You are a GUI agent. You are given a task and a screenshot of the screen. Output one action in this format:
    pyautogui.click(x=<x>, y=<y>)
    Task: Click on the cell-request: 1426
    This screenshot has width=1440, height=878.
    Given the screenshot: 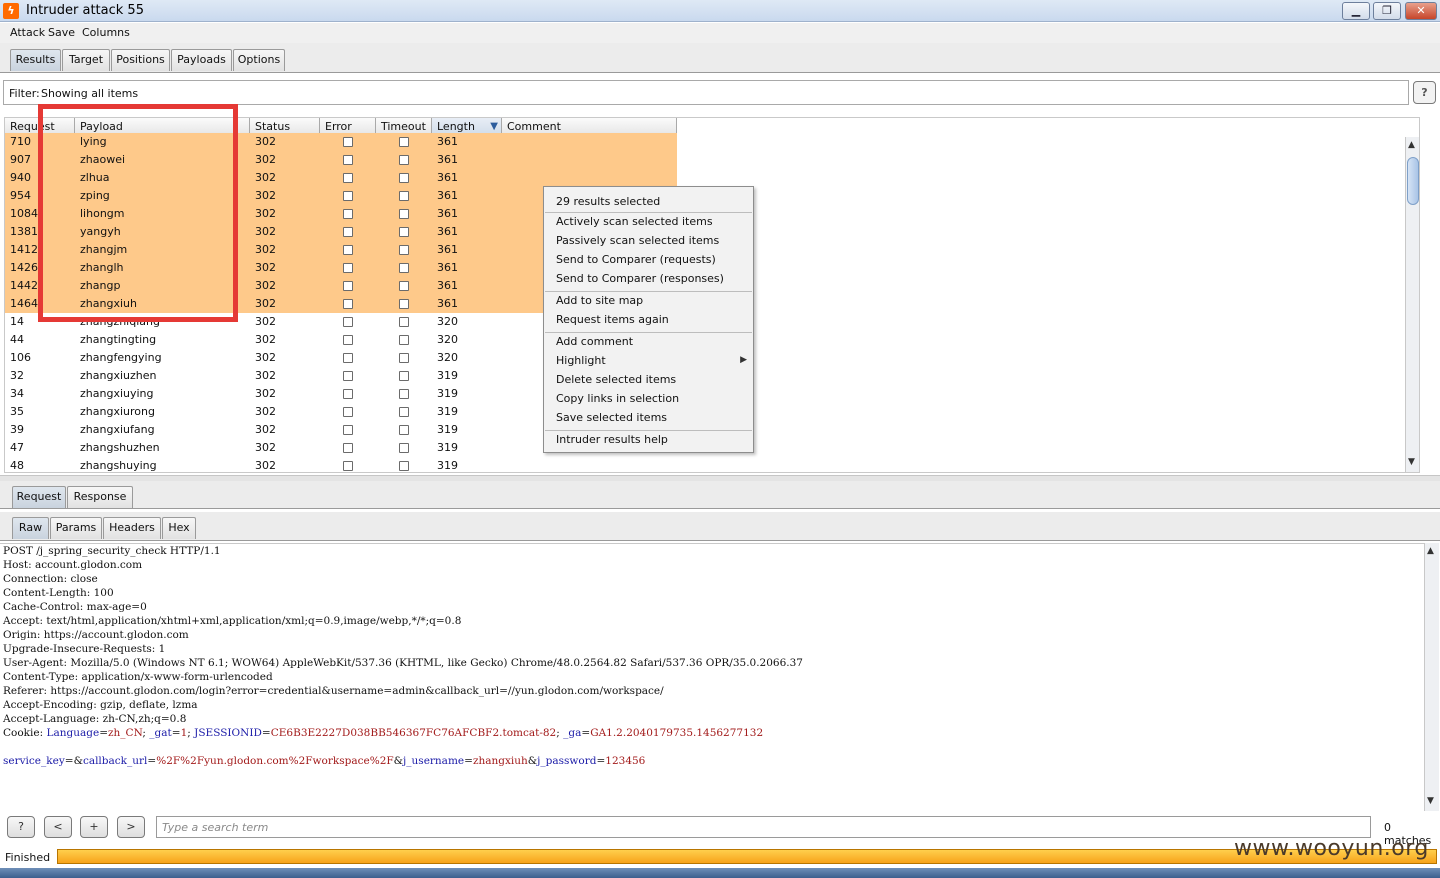 What is the action you would take?
    pyautogui.click(x=24, y=267)
    